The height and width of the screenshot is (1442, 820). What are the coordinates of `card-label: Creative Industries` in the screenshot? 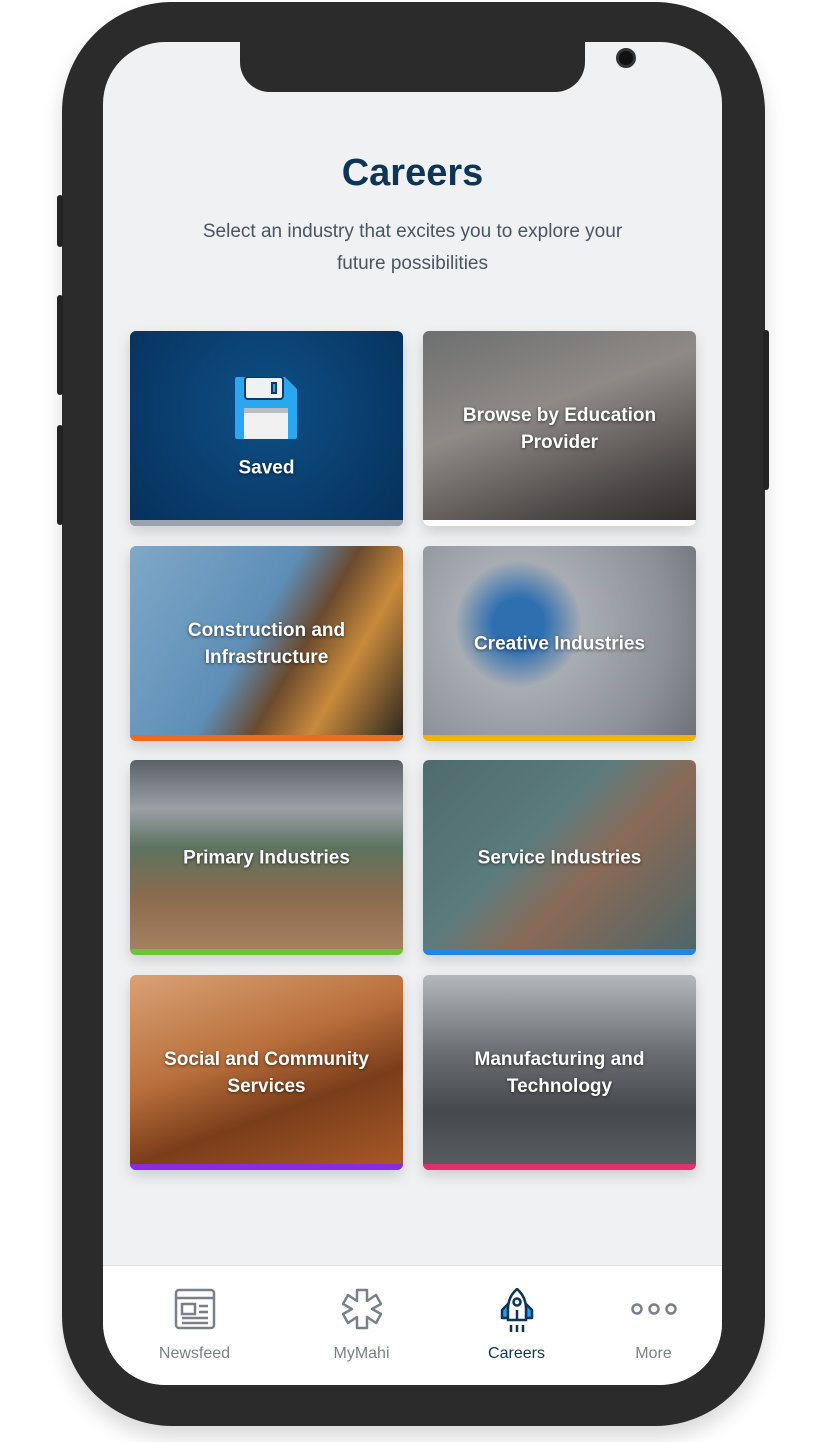 It's located at (559, 643).